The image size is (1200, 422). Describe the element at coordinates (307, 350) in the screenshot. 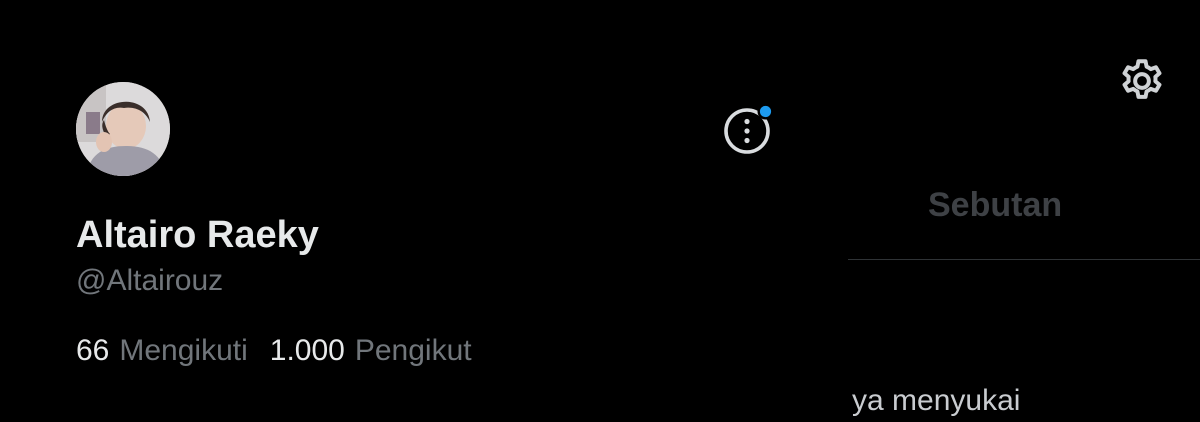

I see `followers-count: 1.000` at that location.